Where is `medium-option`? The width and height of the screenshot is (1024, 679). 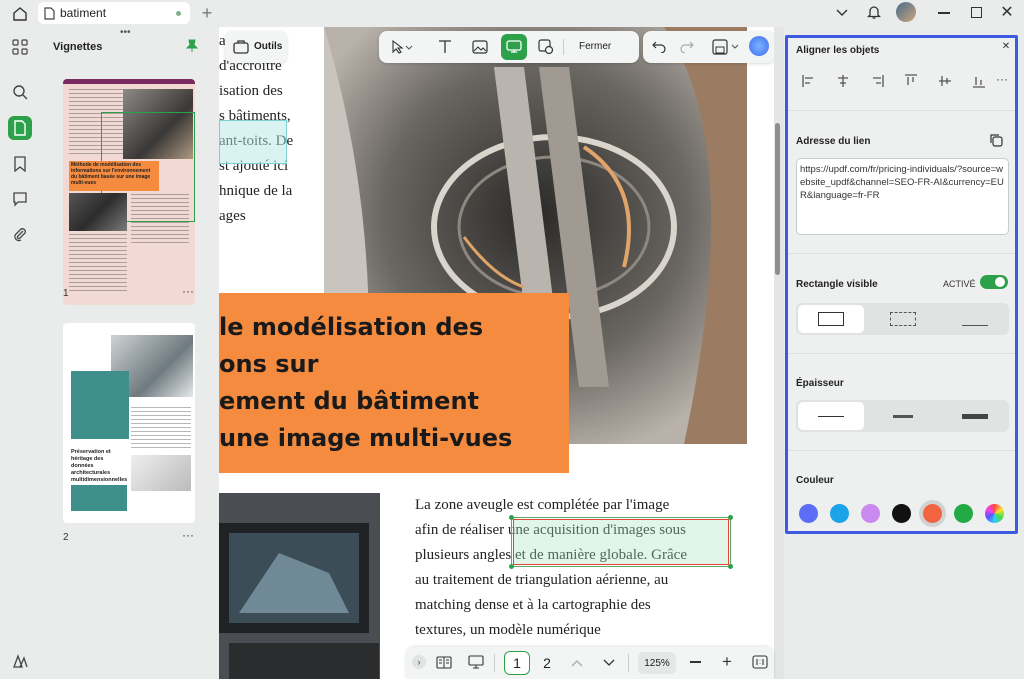
medium-option is located at coordinates (903, 416).